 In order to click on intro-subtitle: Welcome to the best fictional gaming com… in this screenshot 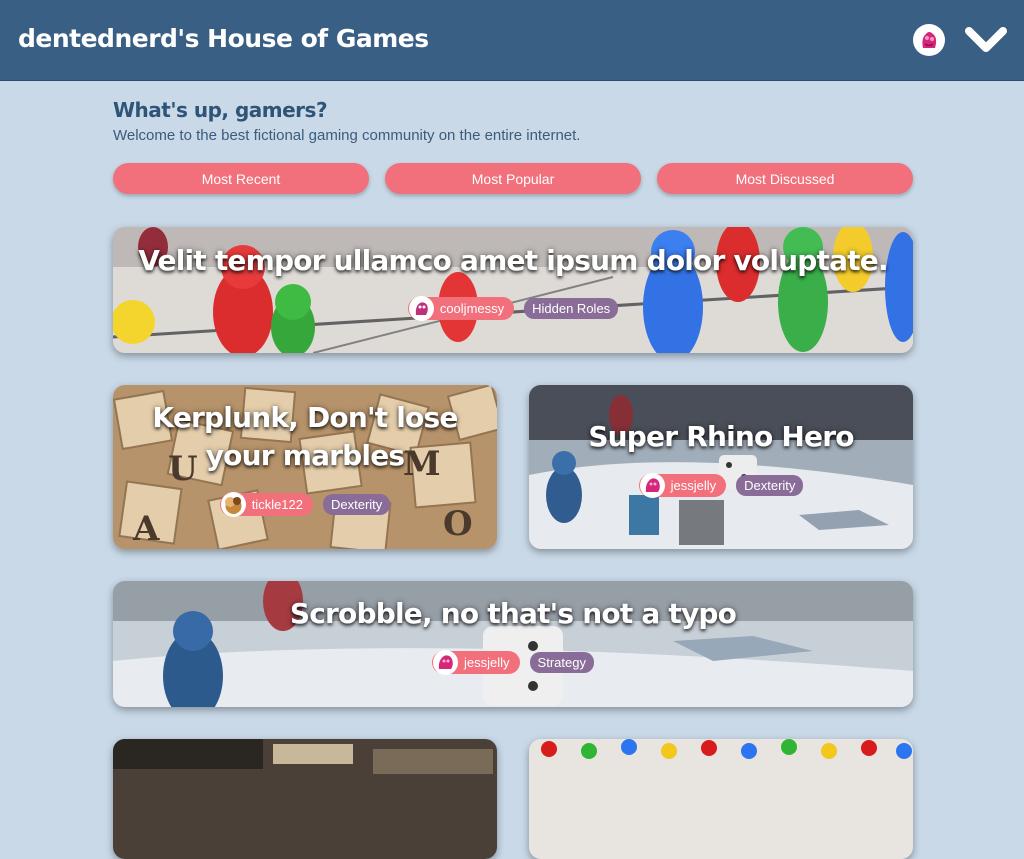, I will do `click(347, 135)`.